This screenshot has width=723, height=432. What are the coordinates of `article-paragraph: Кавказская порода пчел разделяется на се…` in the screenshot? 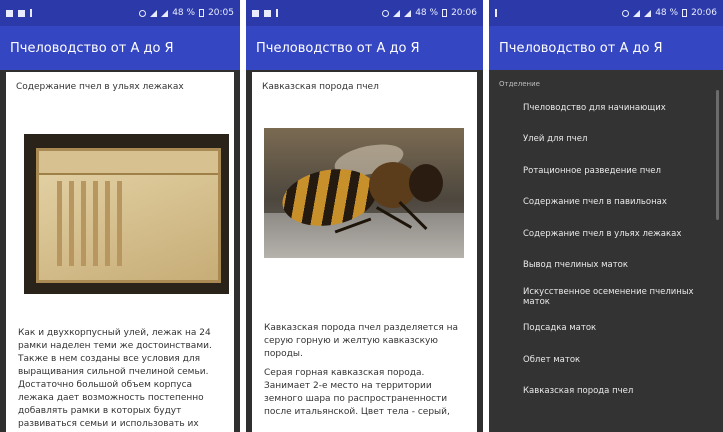 It's located at (361, 341).